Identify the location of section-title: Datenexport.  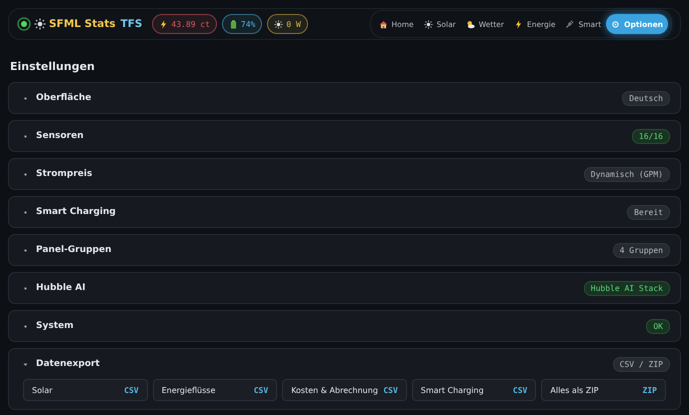
(68, 364).